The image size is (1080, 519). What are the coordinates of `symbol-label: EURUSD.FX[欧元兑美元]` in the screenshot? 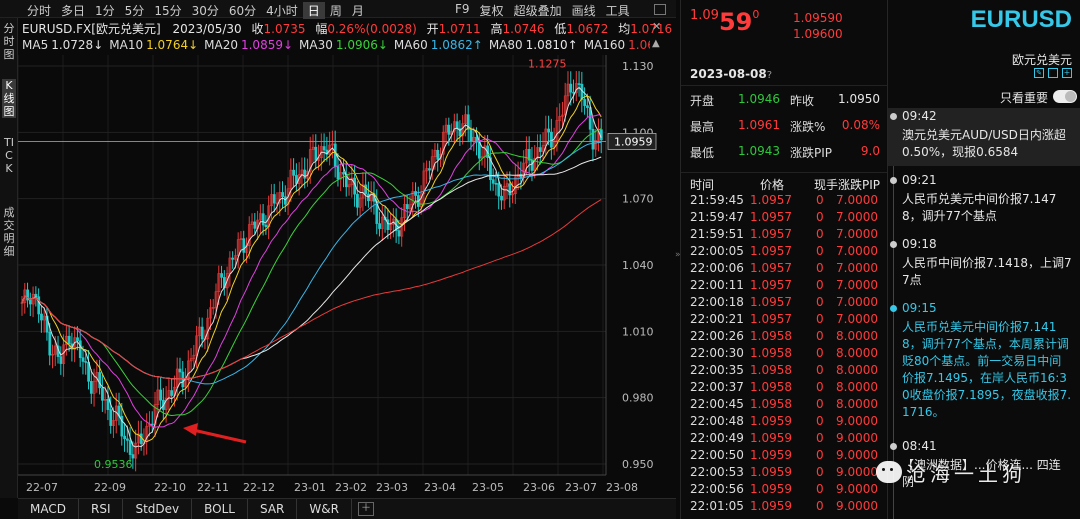 It's located at (91, 29).